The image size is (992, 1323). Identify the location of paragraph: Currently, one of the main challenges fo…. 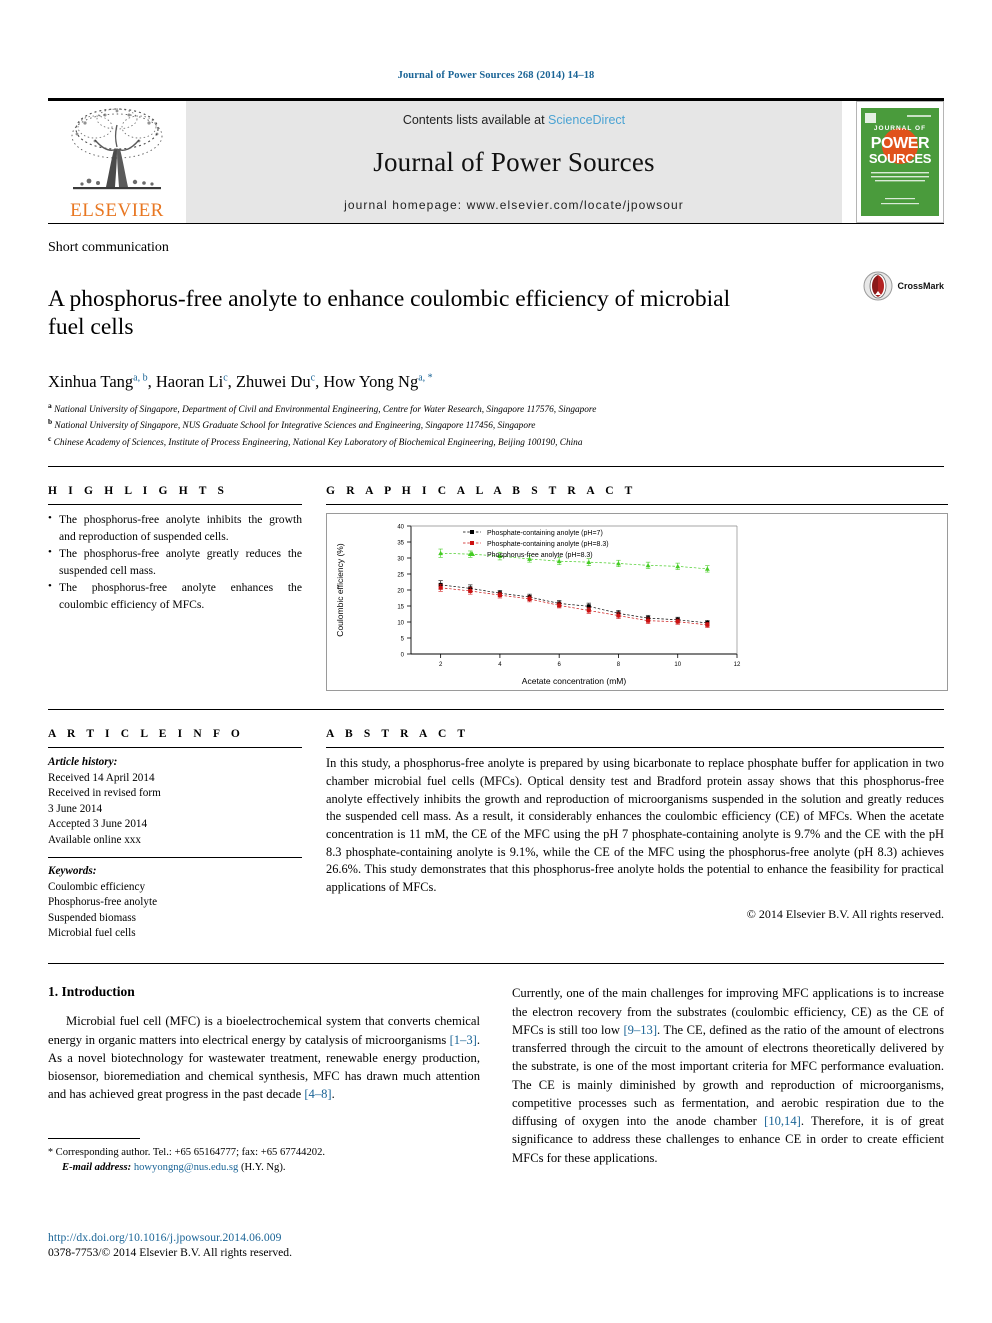
(728, 1075).